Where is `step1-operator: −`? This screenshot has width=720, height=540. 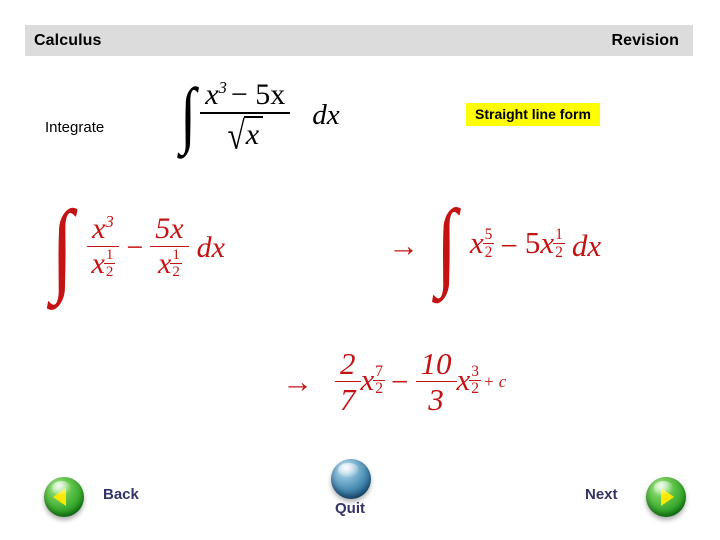 step1-operator: − is located at coordinates (135, 247).